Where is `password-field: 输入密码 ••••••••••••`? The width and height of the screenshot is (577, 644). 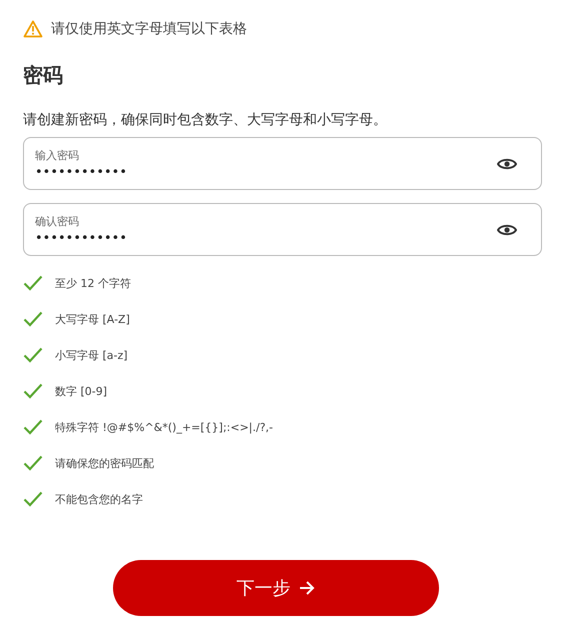 password-field: 输入密码 •••••••••••• is located at coordinates (282, 163).